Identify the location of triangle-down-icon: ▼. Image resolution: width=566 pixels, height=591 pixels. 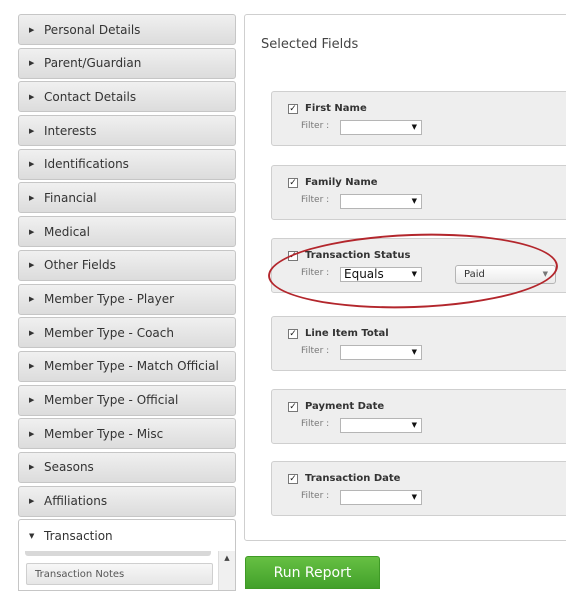
(32, 535).